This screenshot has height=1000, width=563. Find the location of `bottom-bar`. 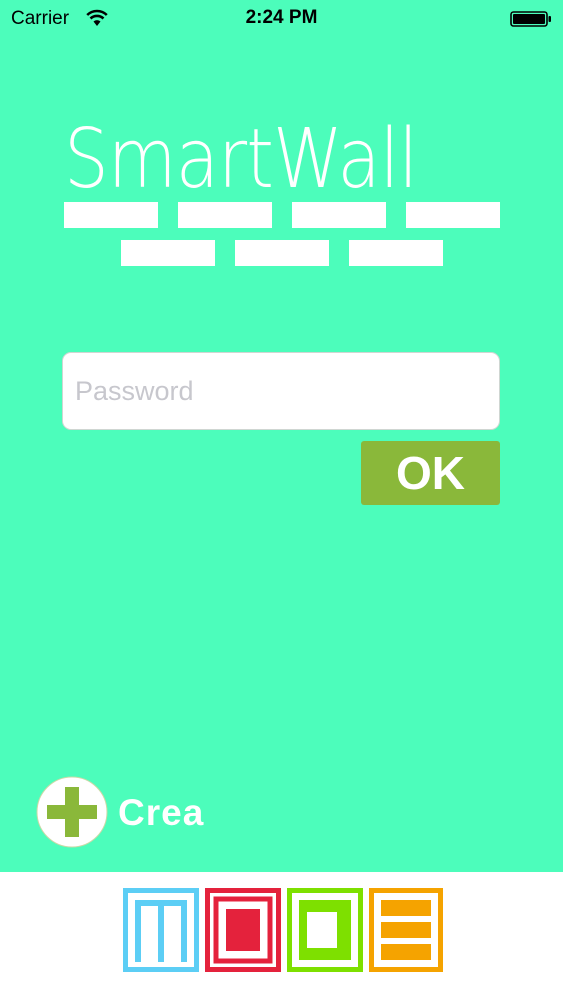

bottom-bar is located at coordinates (281, 936).